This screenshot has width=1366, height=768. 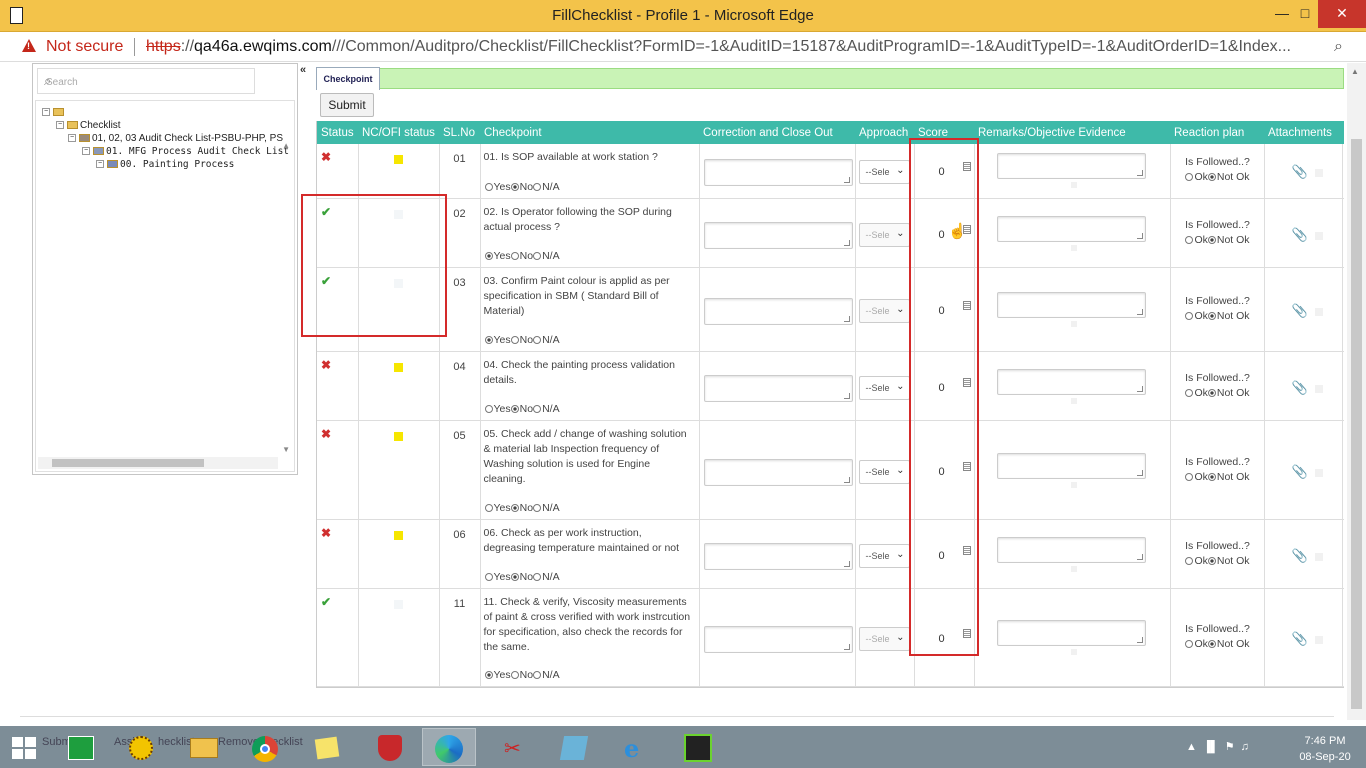 I want to click on sticky-notes-icon, so click(x=329, y=747).